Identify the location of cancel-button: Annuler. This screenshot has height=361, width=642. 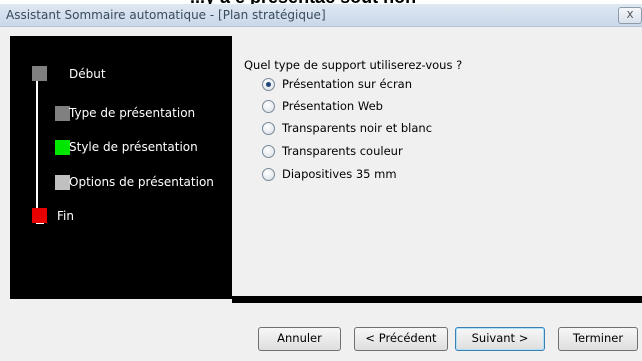
(299, 339).